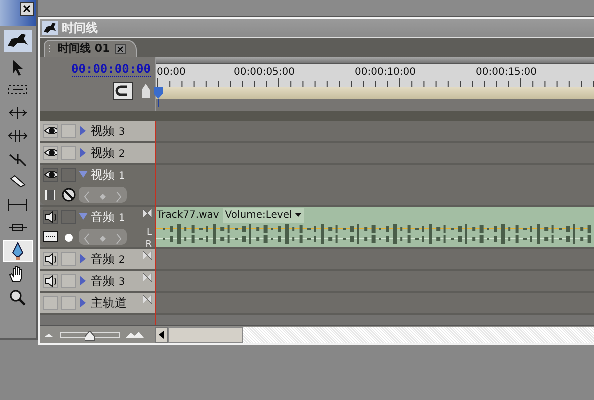 This screenshot has height=400, width=594. I want to click on horizontal-scrollbar, so click(374, 334).